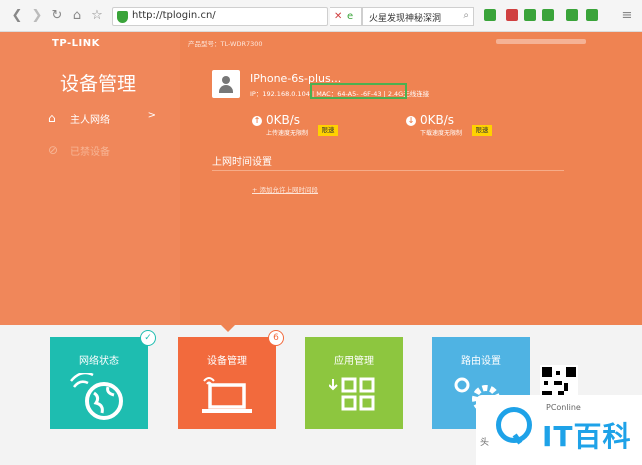 The image size is (642, 465). Describe the element at coordinates (388, 170) in the screenshot. I see `divider` at that location.